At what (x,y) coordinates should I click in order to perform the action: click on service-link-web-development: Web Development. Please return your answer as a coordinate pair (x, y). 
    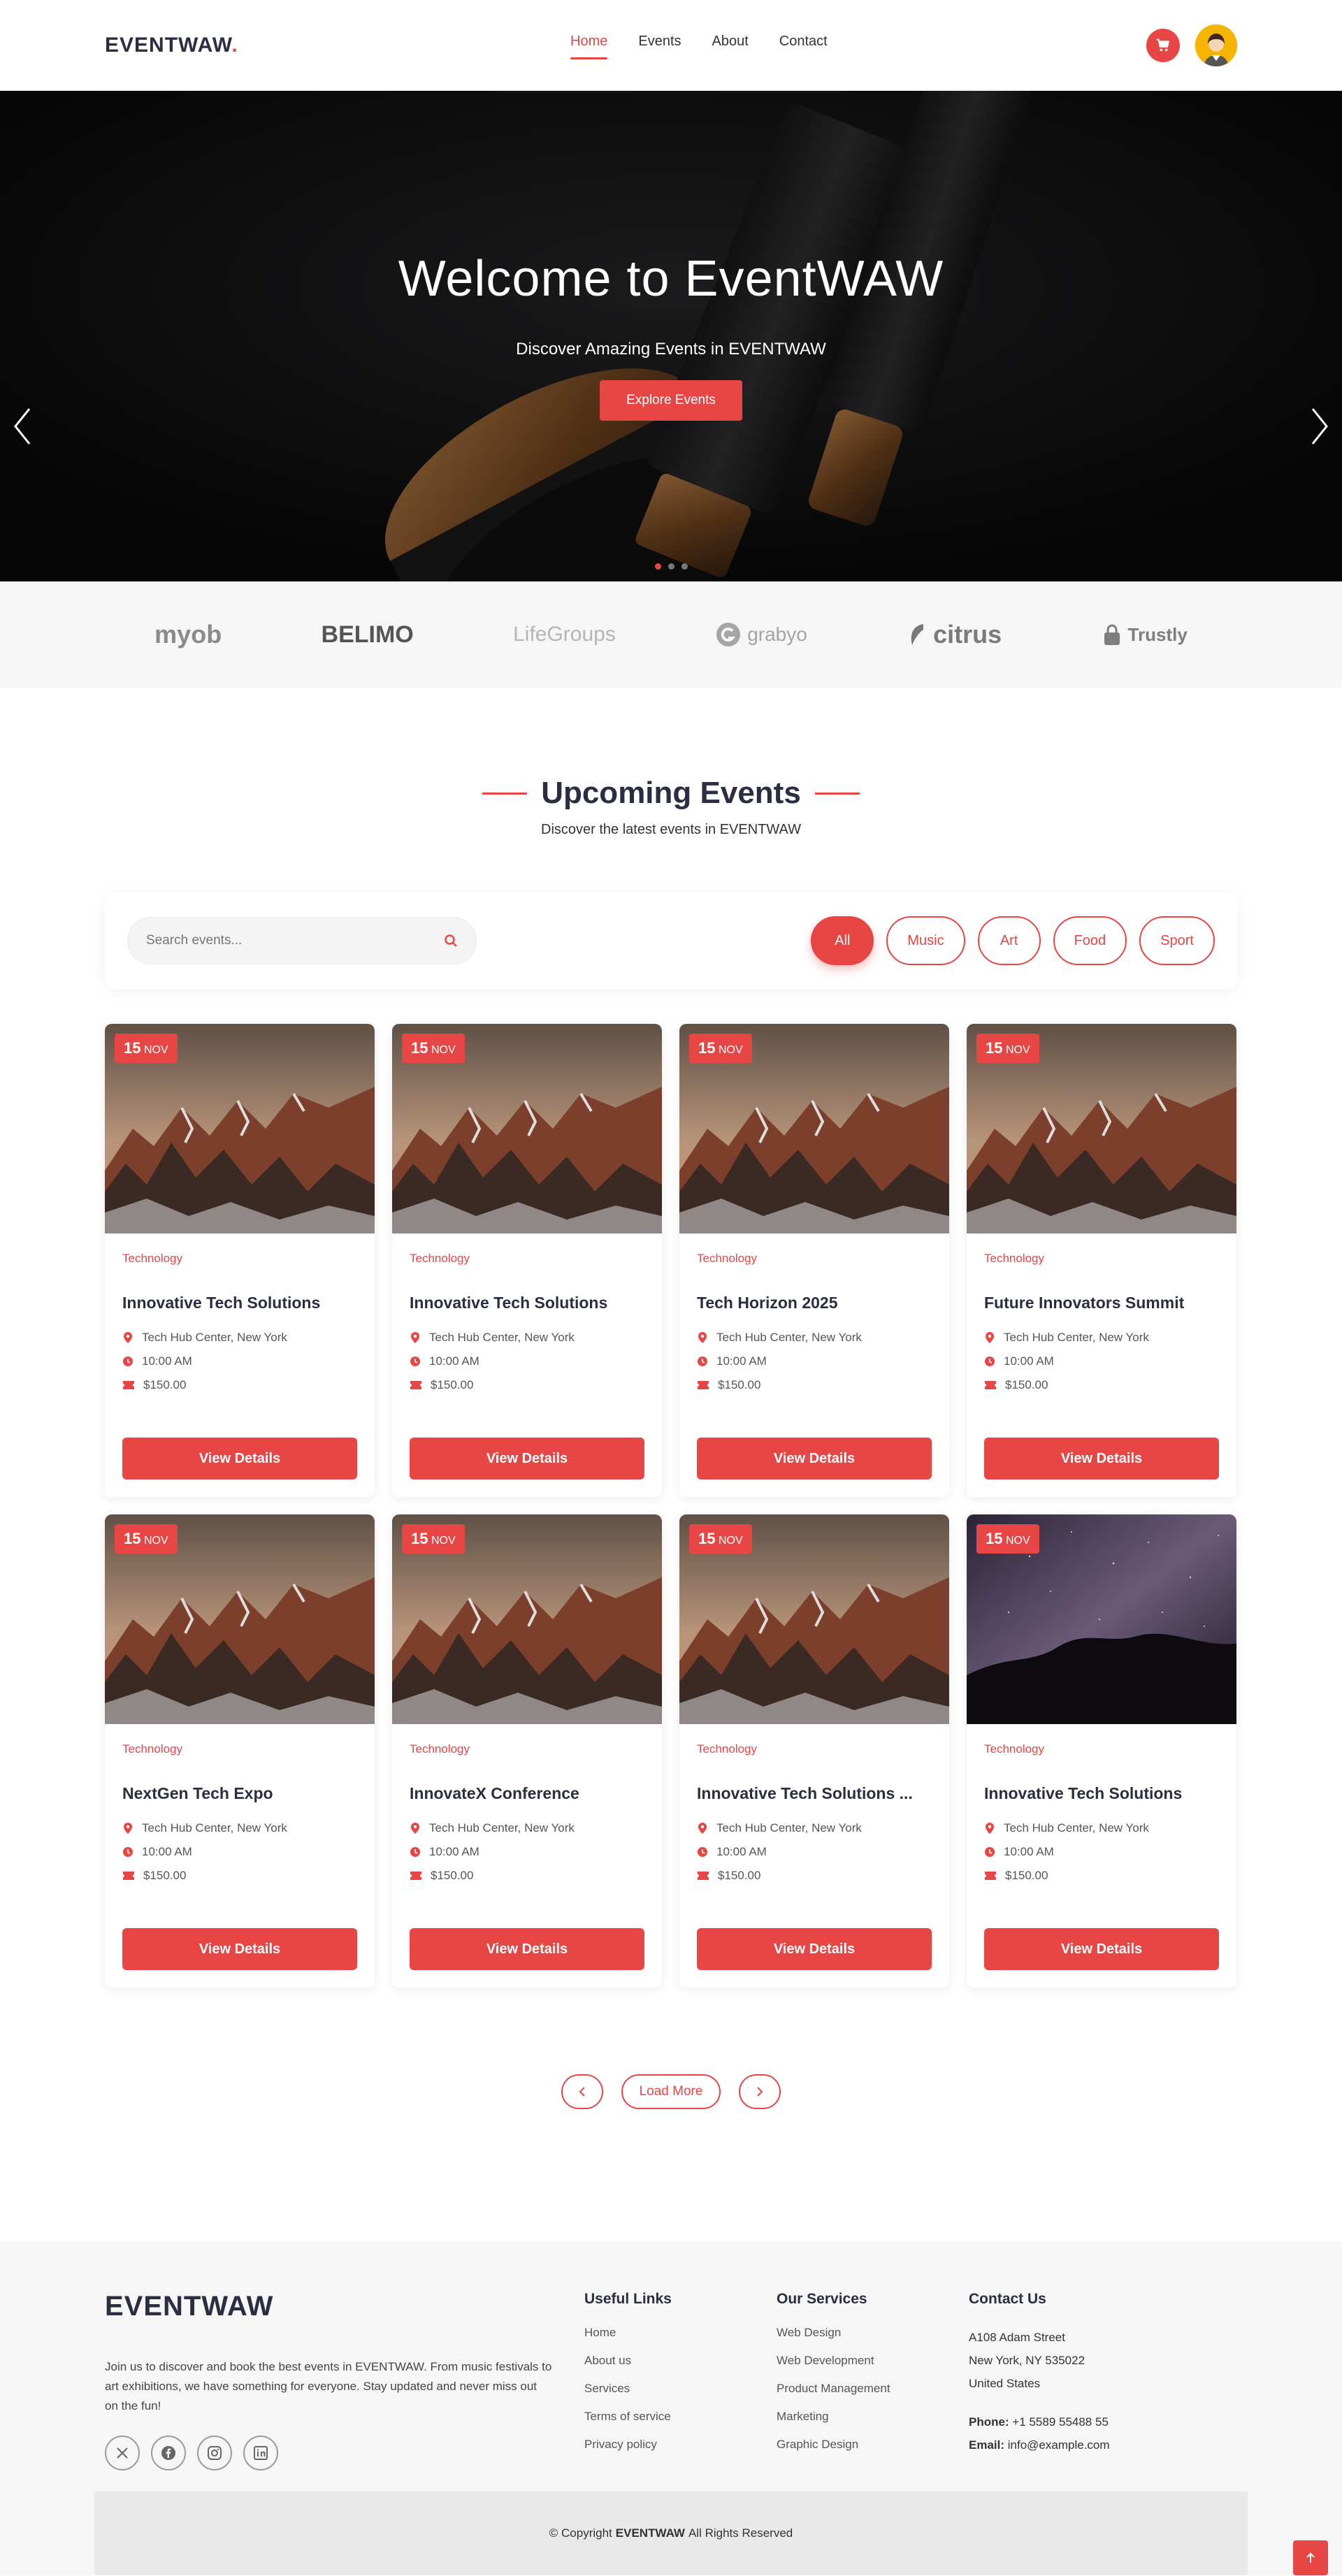
    Looking at the image, I should click on (873, 2361).